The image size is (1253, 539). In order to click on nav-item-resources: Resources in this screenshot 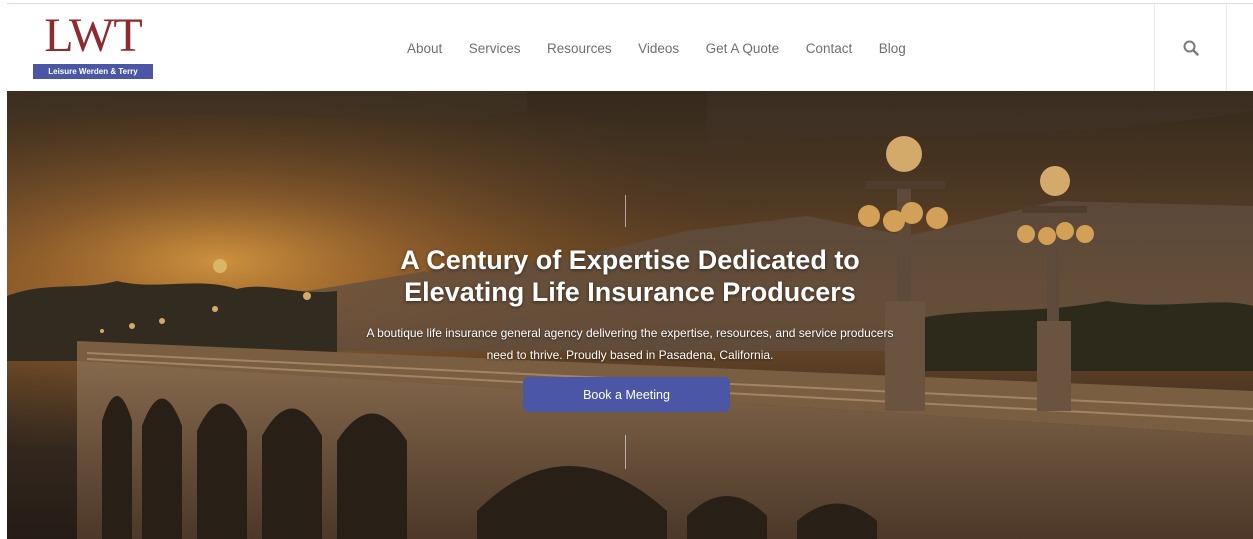, I will do `click(579, 48)`.